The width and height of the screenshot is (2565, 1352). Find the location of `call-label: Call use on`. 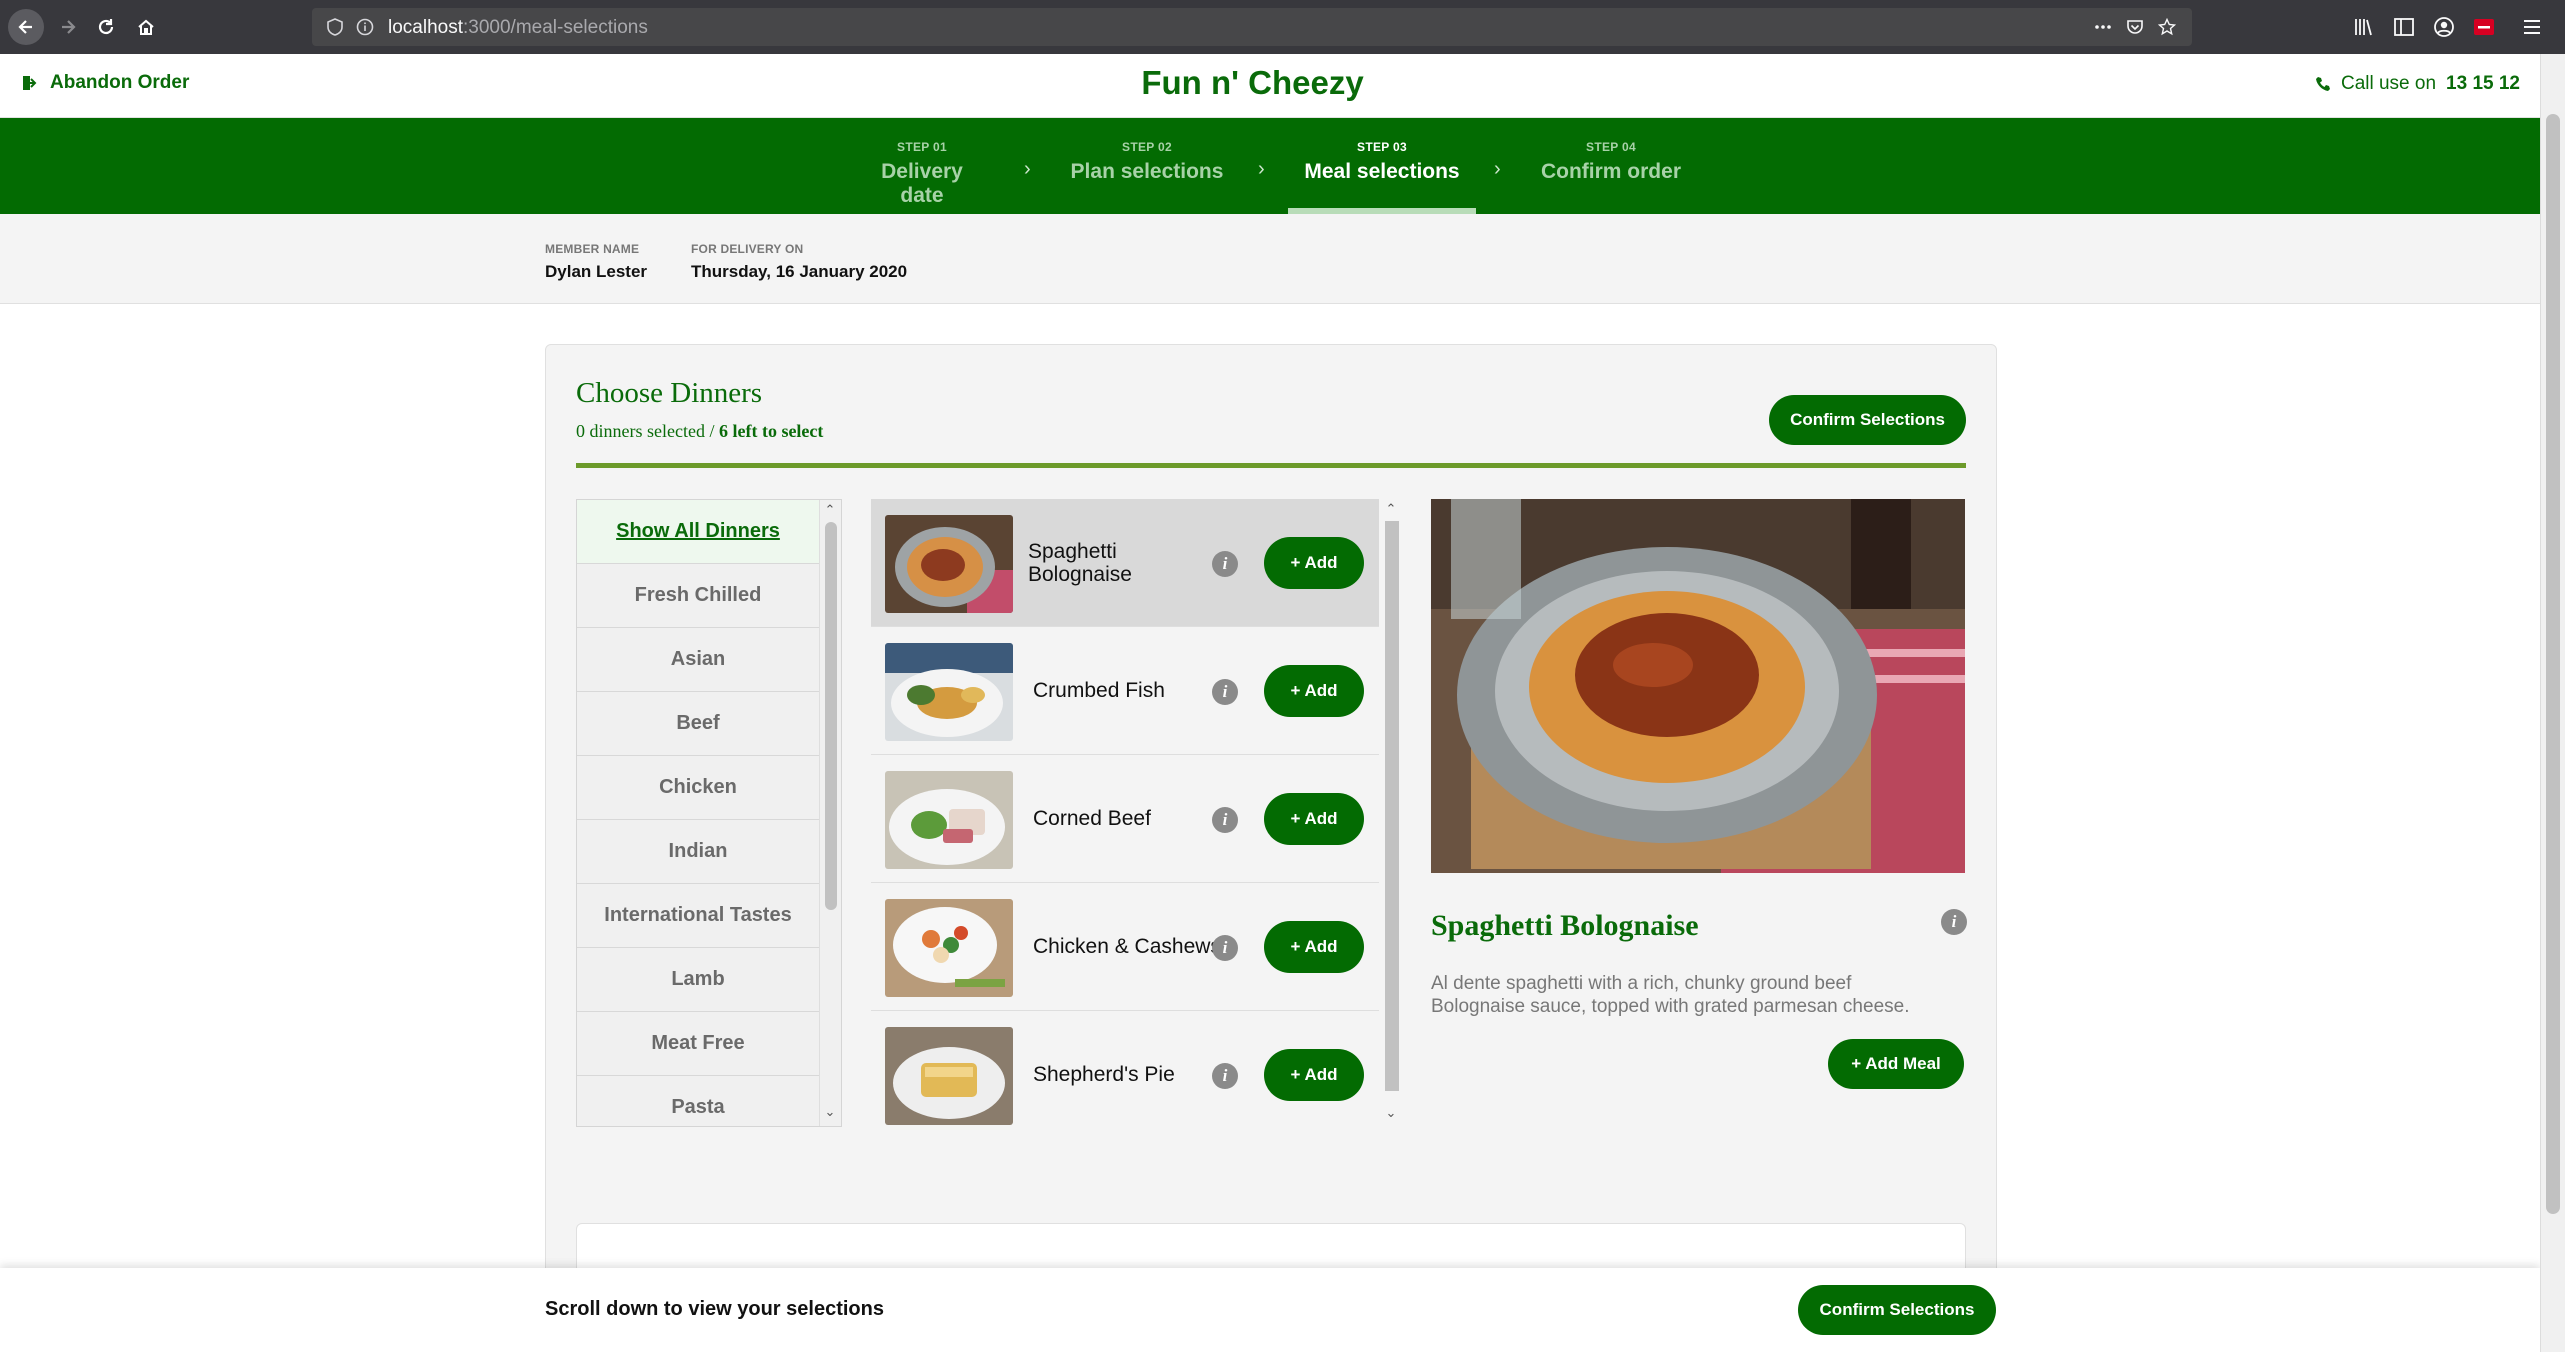

call-label: Call use on is located at coordinates (2388, 83).